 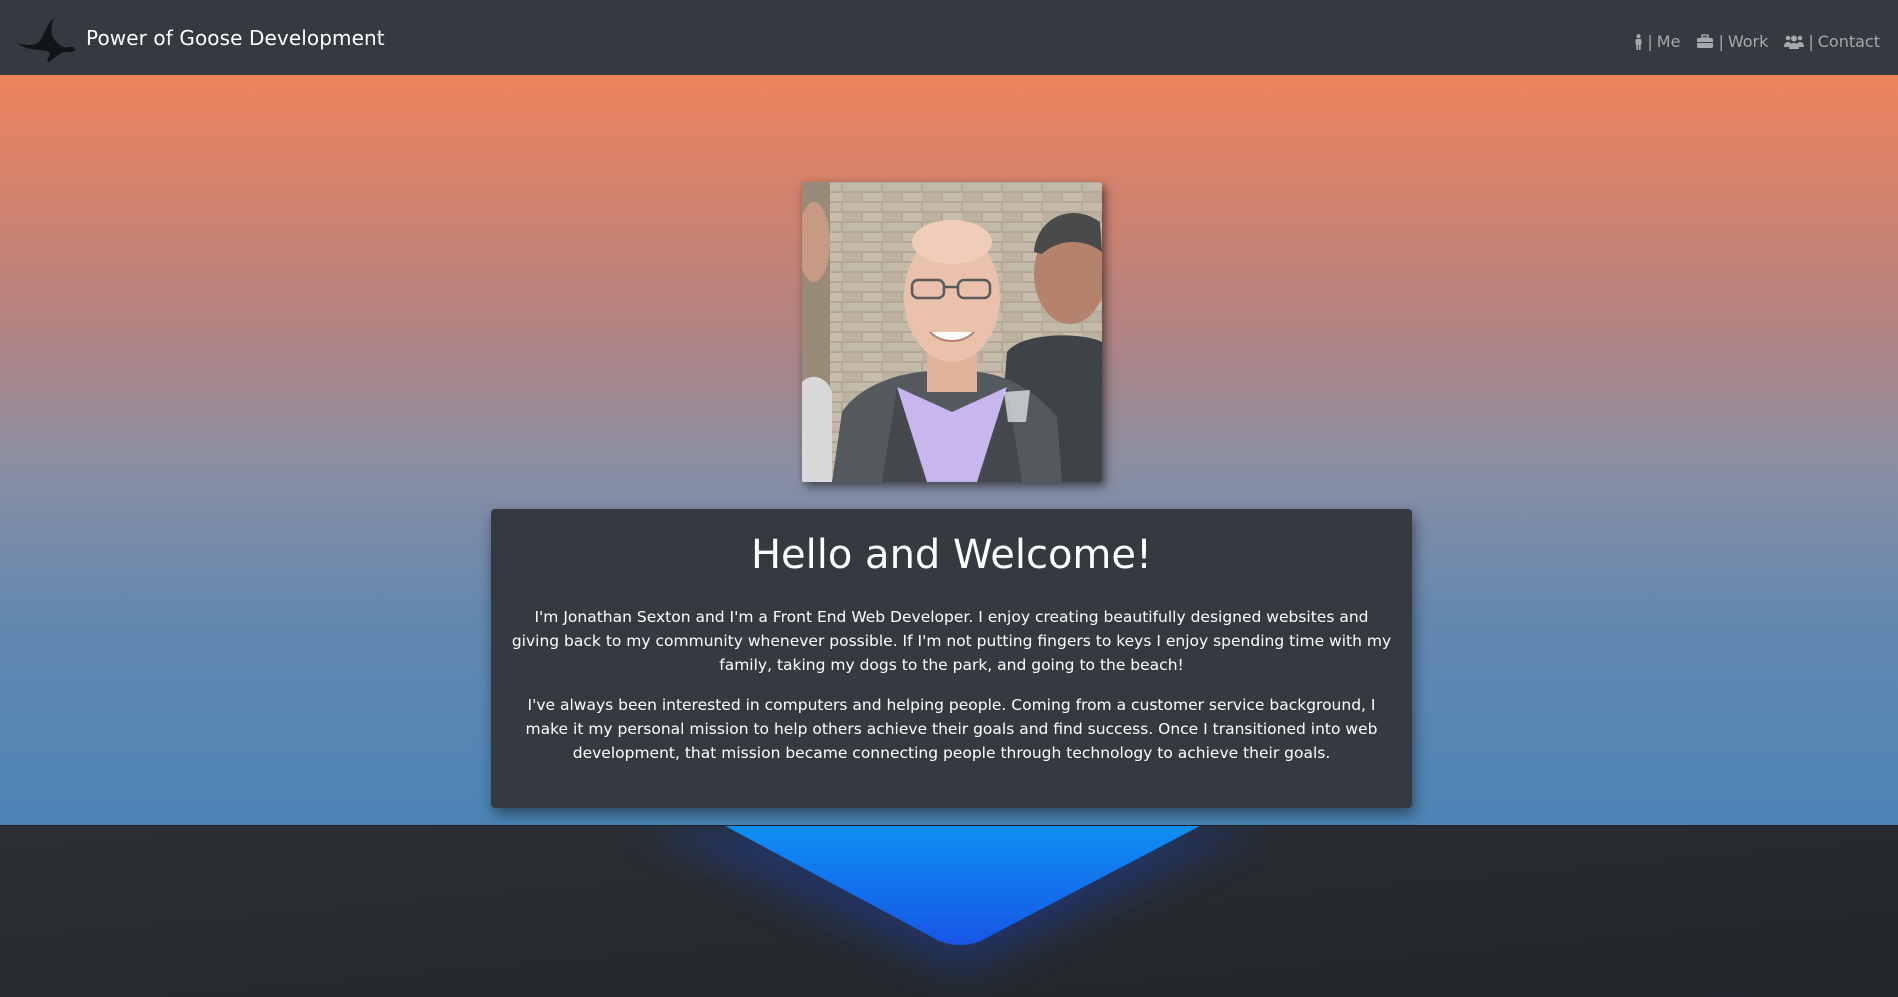 I want to click on nav-link-label: Contact, so click(x=1848, y=41).